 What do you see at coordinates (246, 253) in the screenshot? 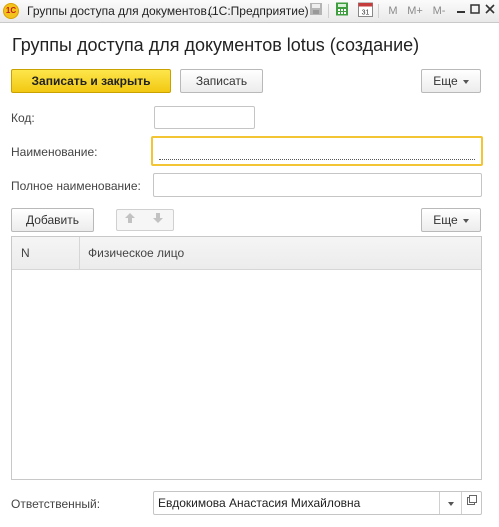
I see `table-header: N Физическое лицо` at bounding box center [246, 253].